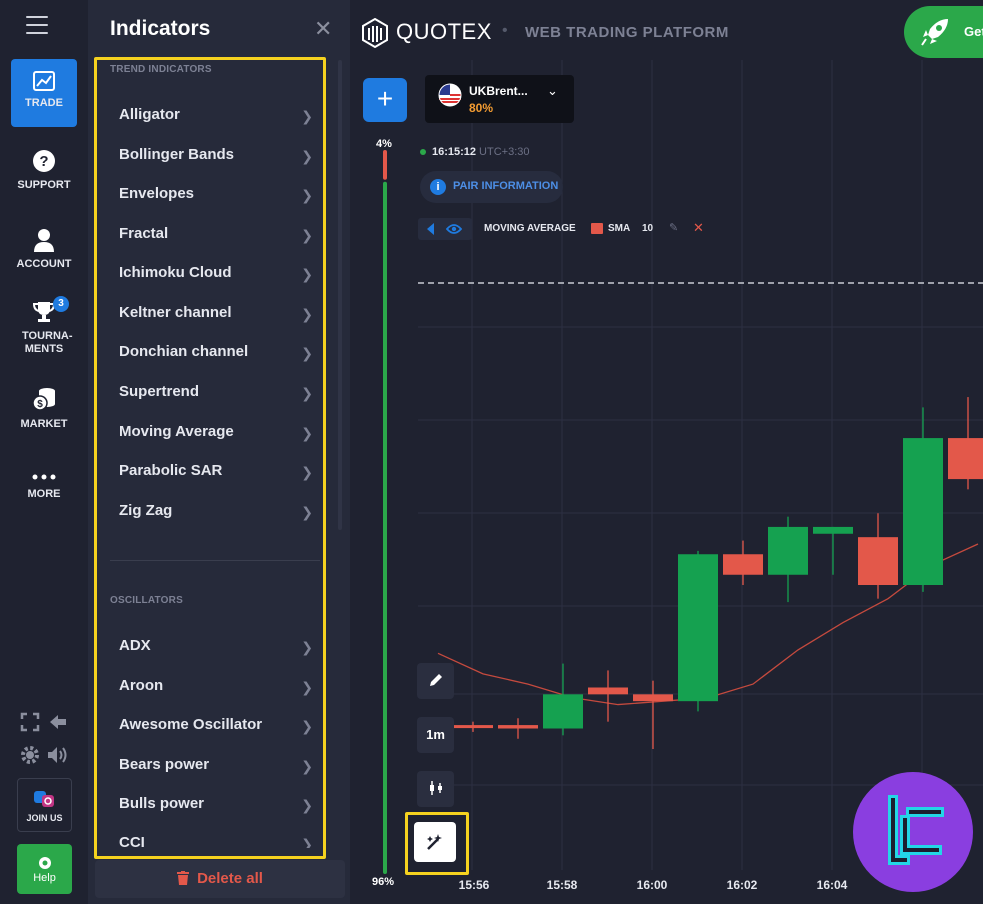  I want to click on server-time: 16:15:12 UTC+3:30, so click(475, 152).